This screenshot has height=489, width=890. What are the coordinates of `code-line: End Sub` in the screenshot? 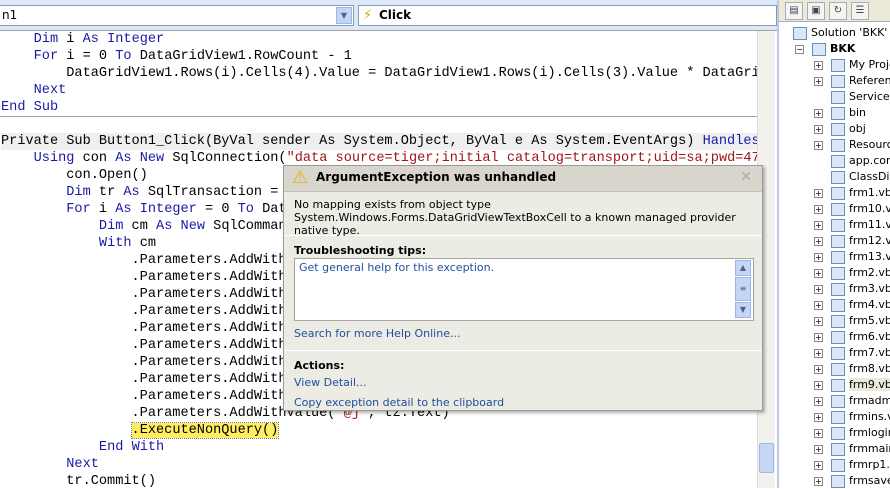 It's located at (29, 107).